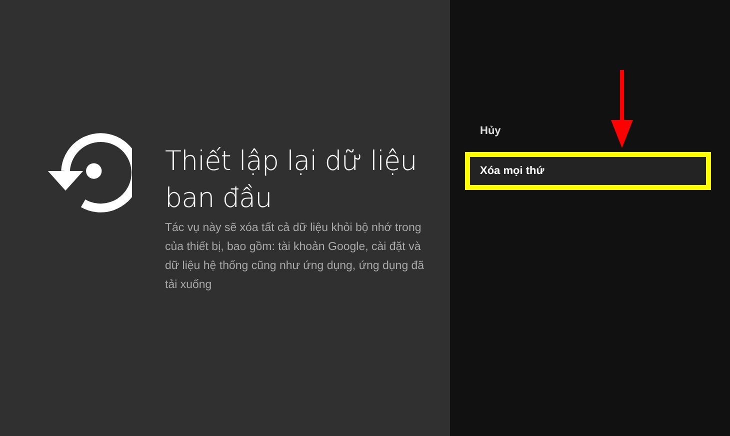 The width and height of the screenshot is (730, 436). I want to click on page-title: Thiết lập lại dữ liệu ban đầu, so click(291, 180).